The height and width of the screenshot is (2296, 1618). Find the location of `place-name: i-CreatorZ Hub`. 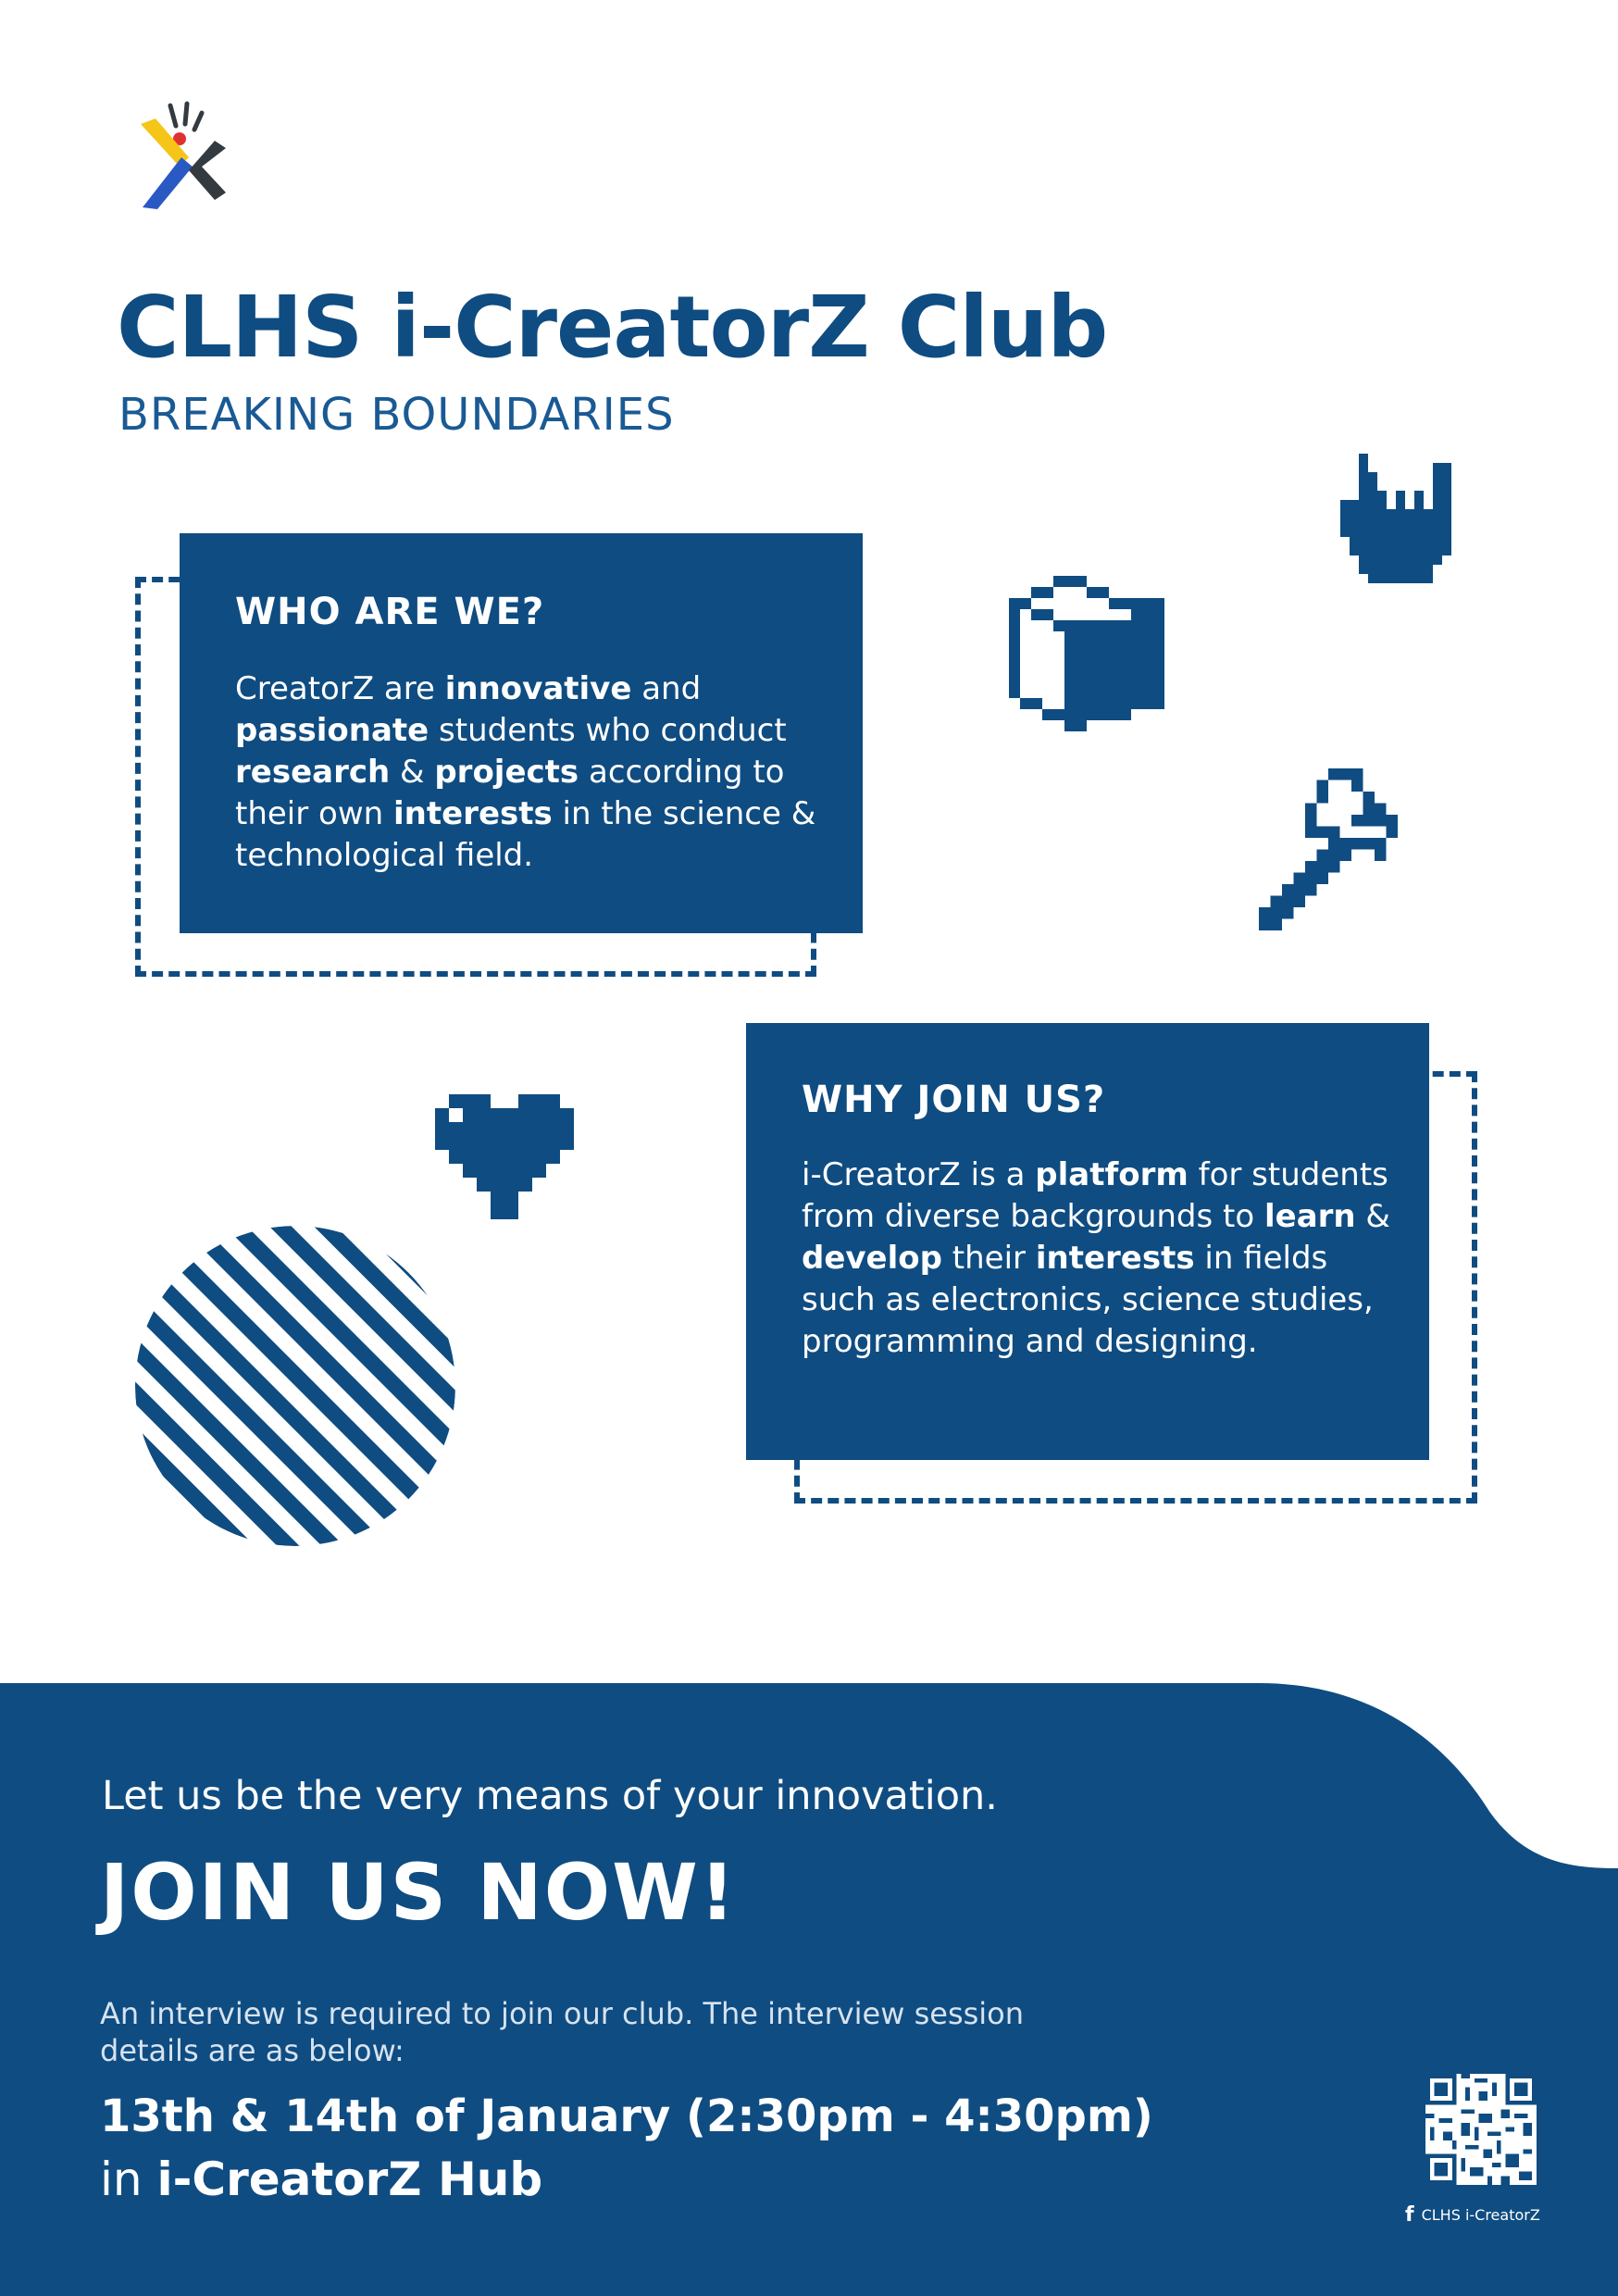

place-name: i-CreatorZ Hub is located at coordinates (349, 2179).